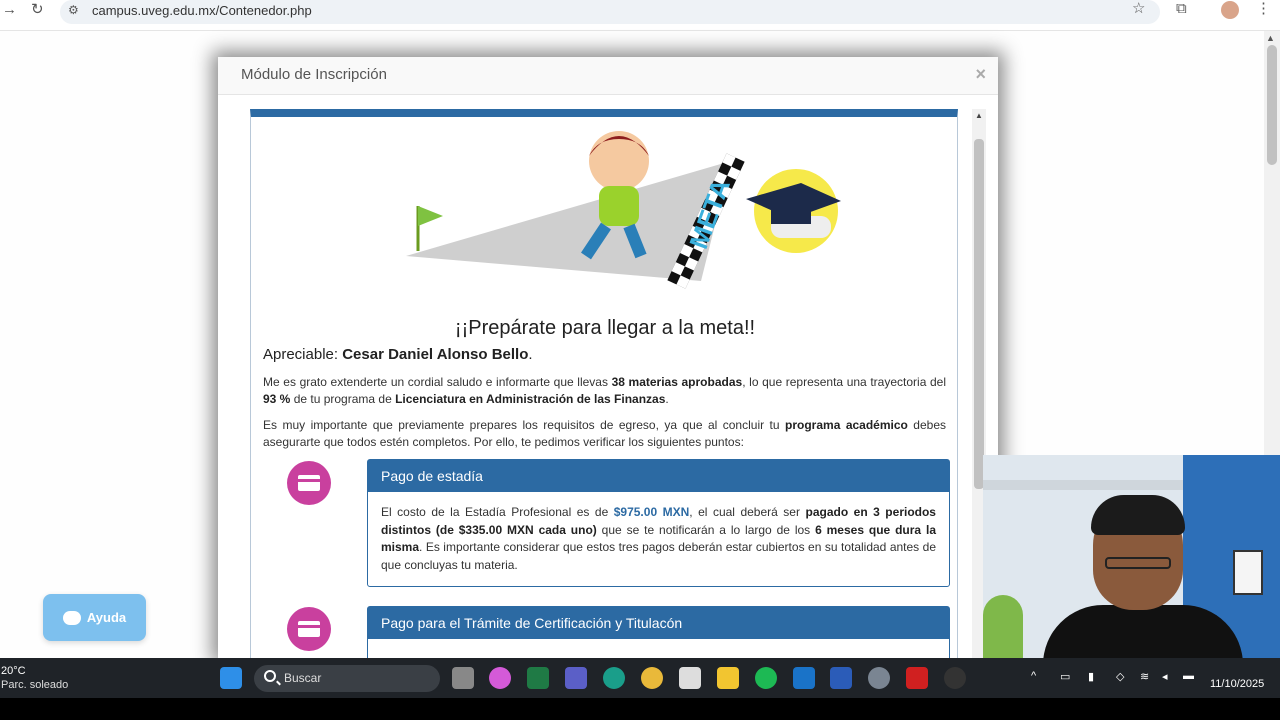 The width and height of the screenshot is (1280, 720). I want to click on menu-kebab-icon: ⋮, so click(1263, 9).